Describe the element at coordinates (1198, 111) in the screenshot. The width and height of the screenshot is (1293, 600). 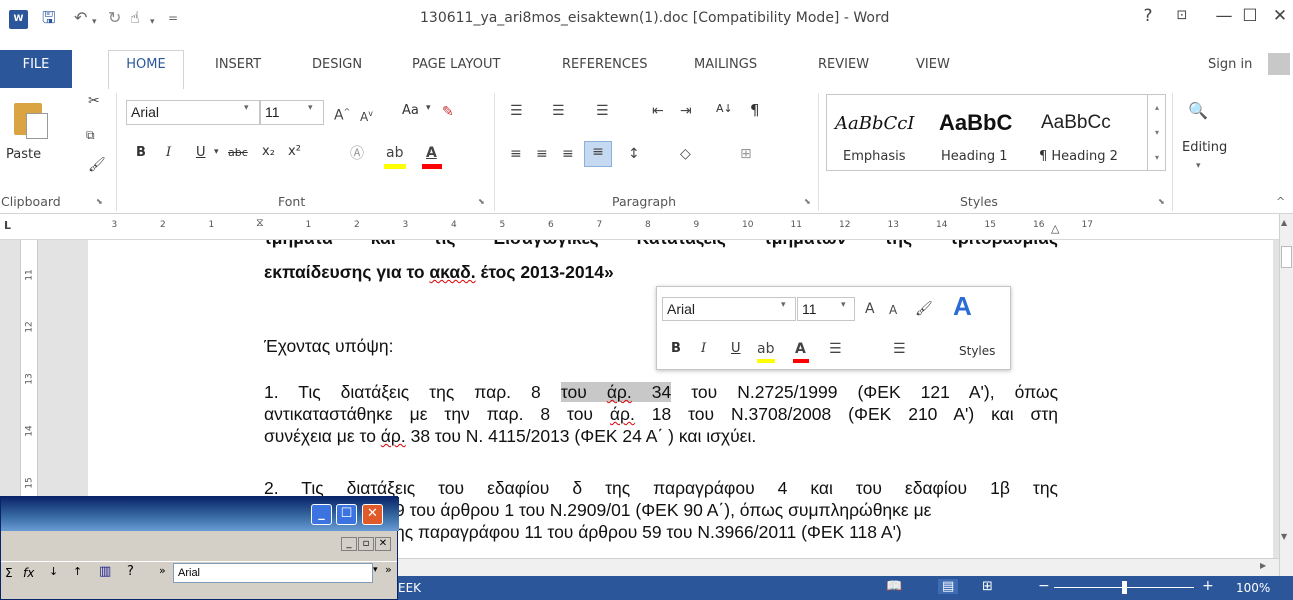
I see `find-icon: 🔍` at that location.